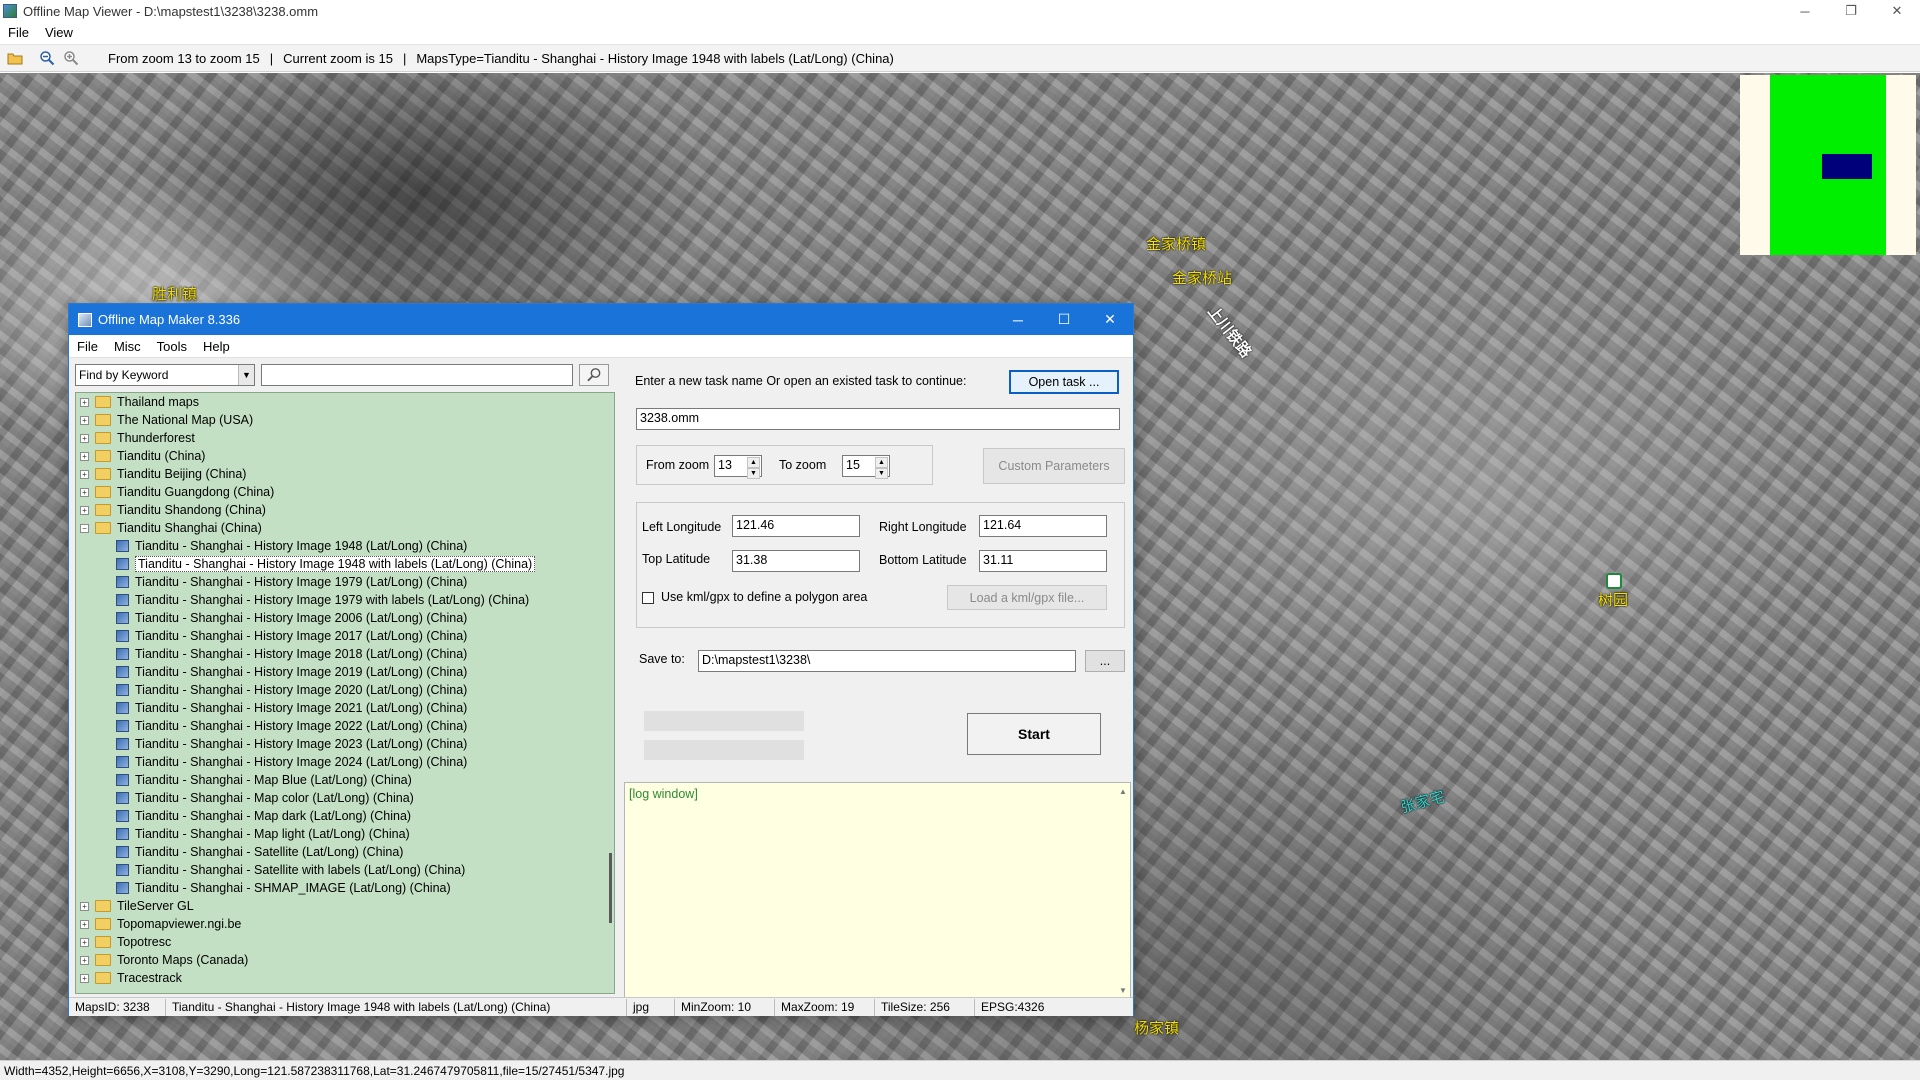 Image resolution: width=1920 pixels, height=1080 pixels. What do you see at coordinates (648, 598) in the screenshot?
I see `kml-polygon-checkbox` at bounding box center [648, 598].